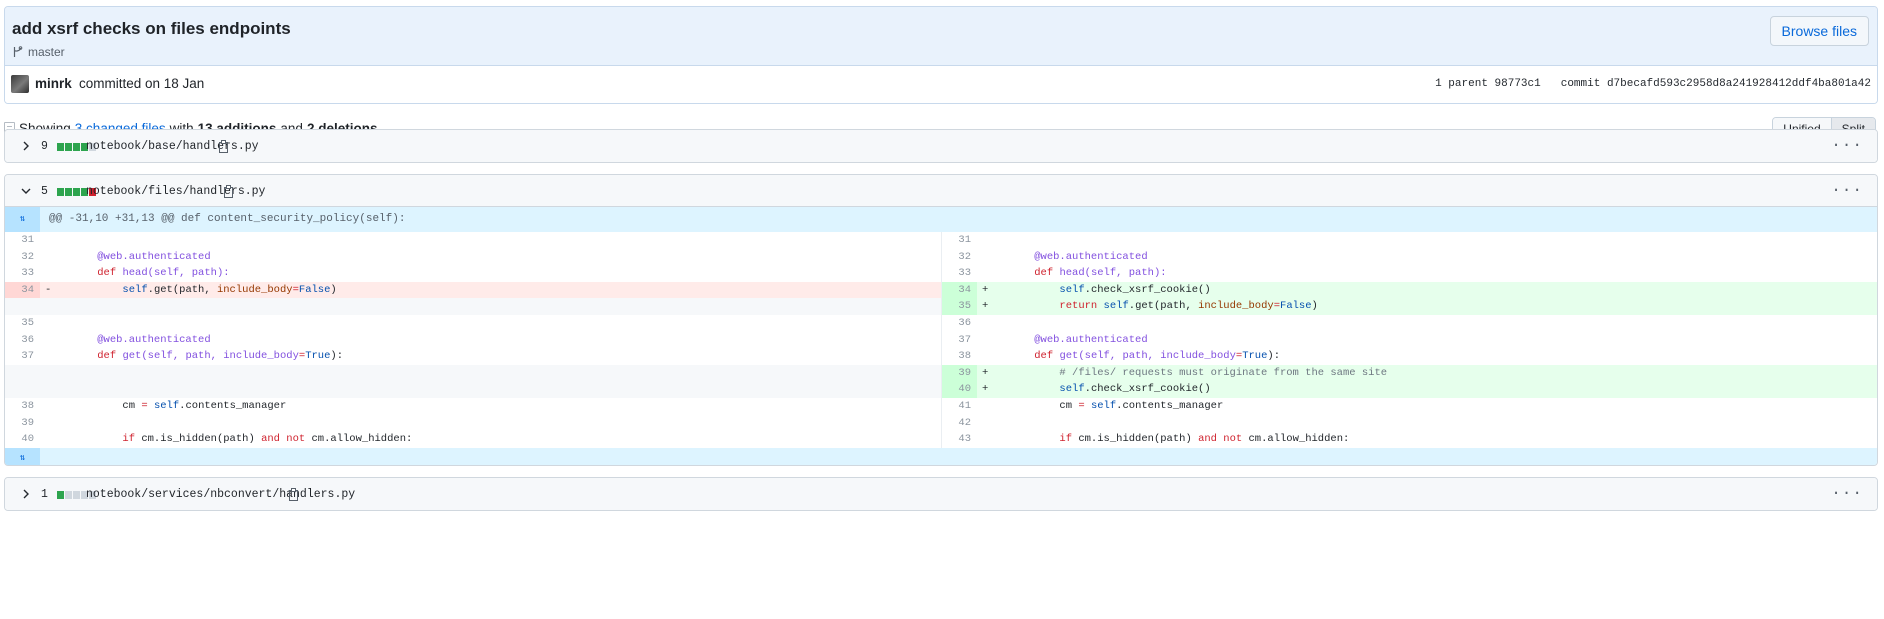  I want to click on code-token: include_body, so click(254, 289).